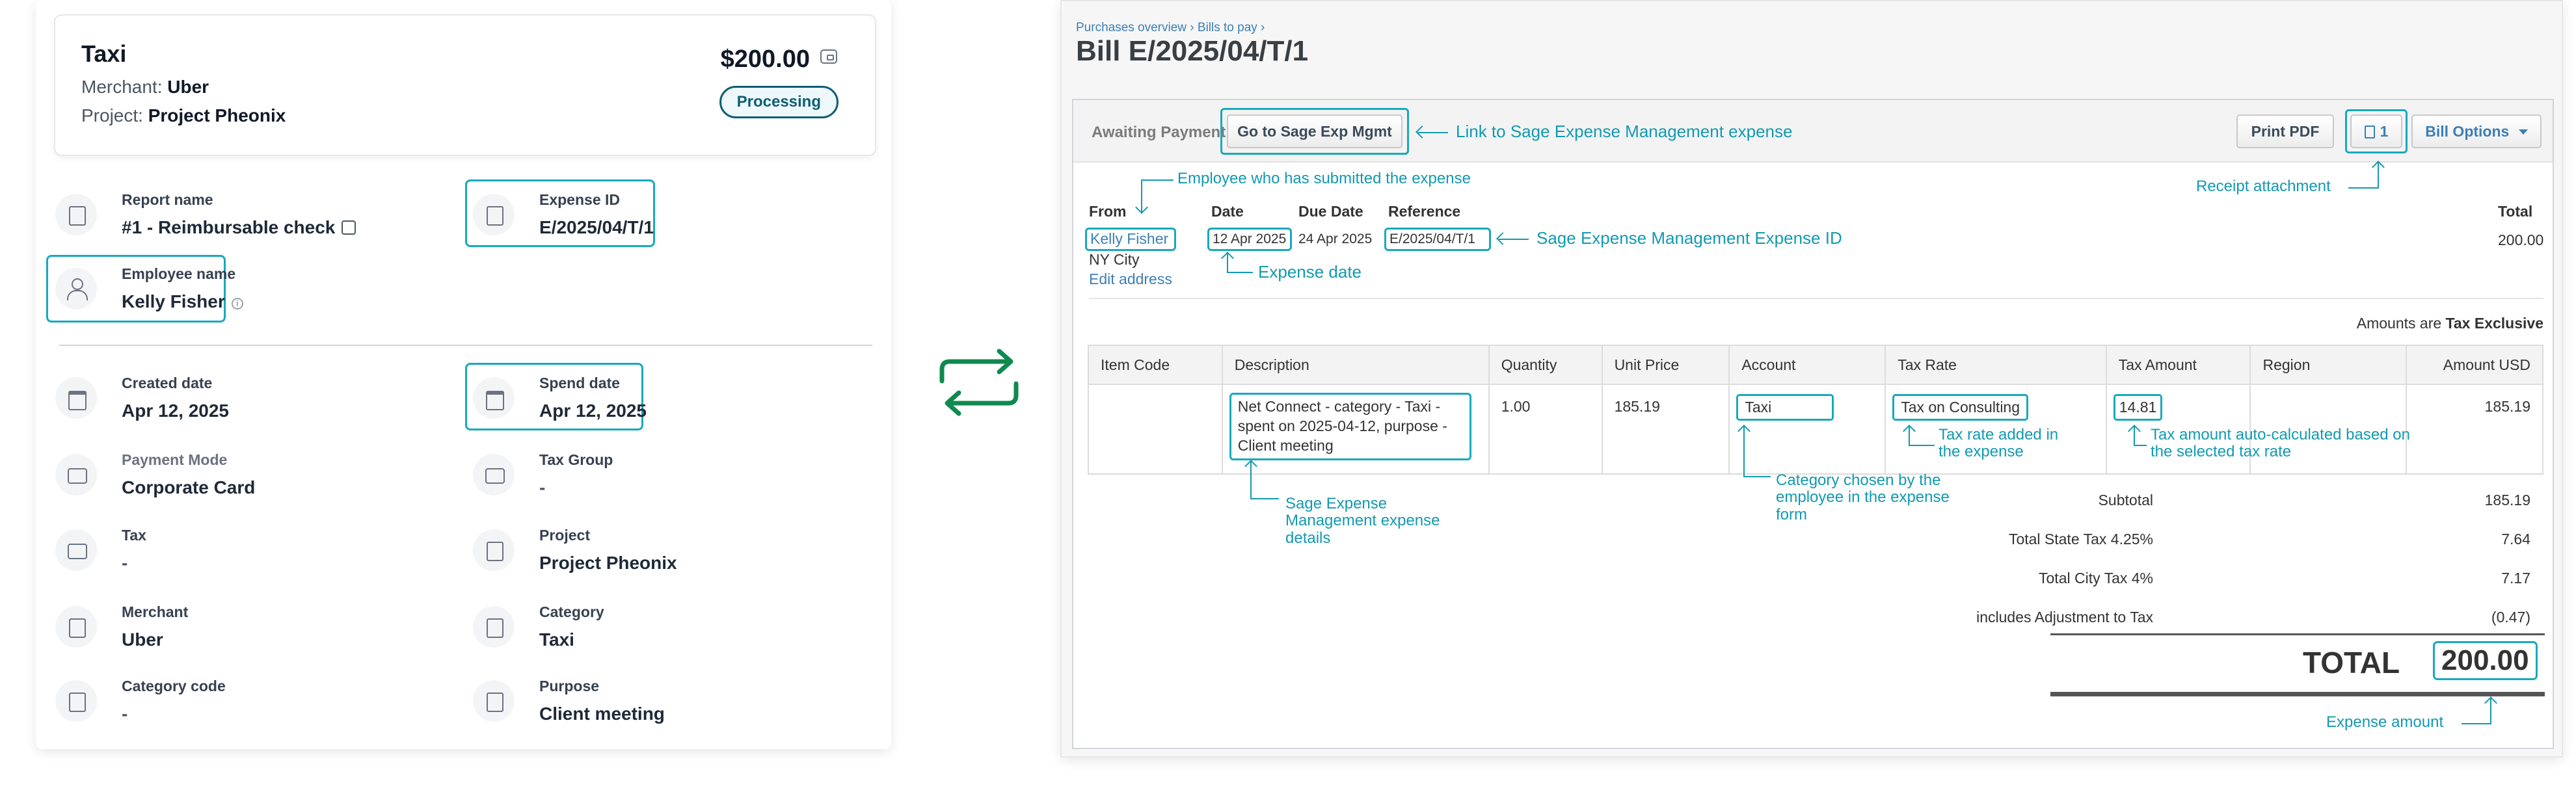 This screenshot has height=792, width=2576. What do you see at coordinates (2385, 722) in the screenshot?
I see `annotation-amount: Expense amount` at bounding box center [2385, 722].